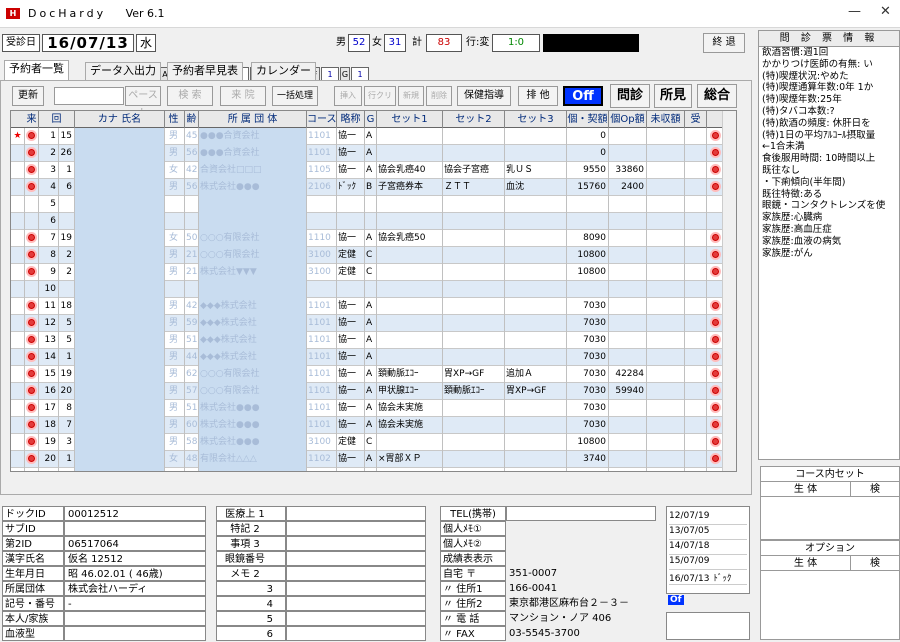  What do you see at coordinates (120, 119) in the screenshot?
I see `grid-col-header: カナ 氏名` at bounding box center [120, 119].